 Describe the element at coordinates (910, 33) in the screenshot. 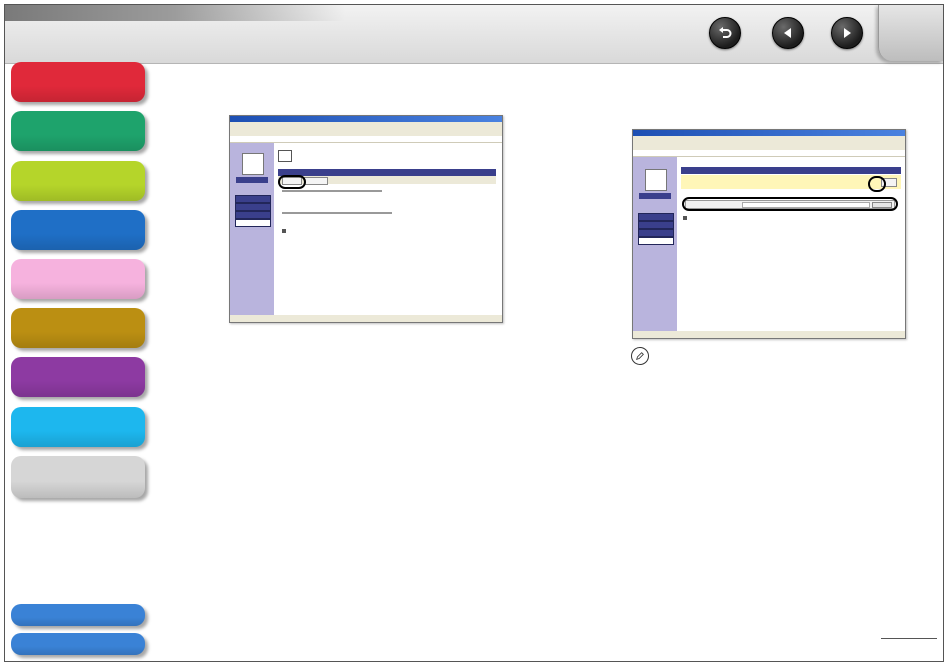

I see `corner-tab` at that location.